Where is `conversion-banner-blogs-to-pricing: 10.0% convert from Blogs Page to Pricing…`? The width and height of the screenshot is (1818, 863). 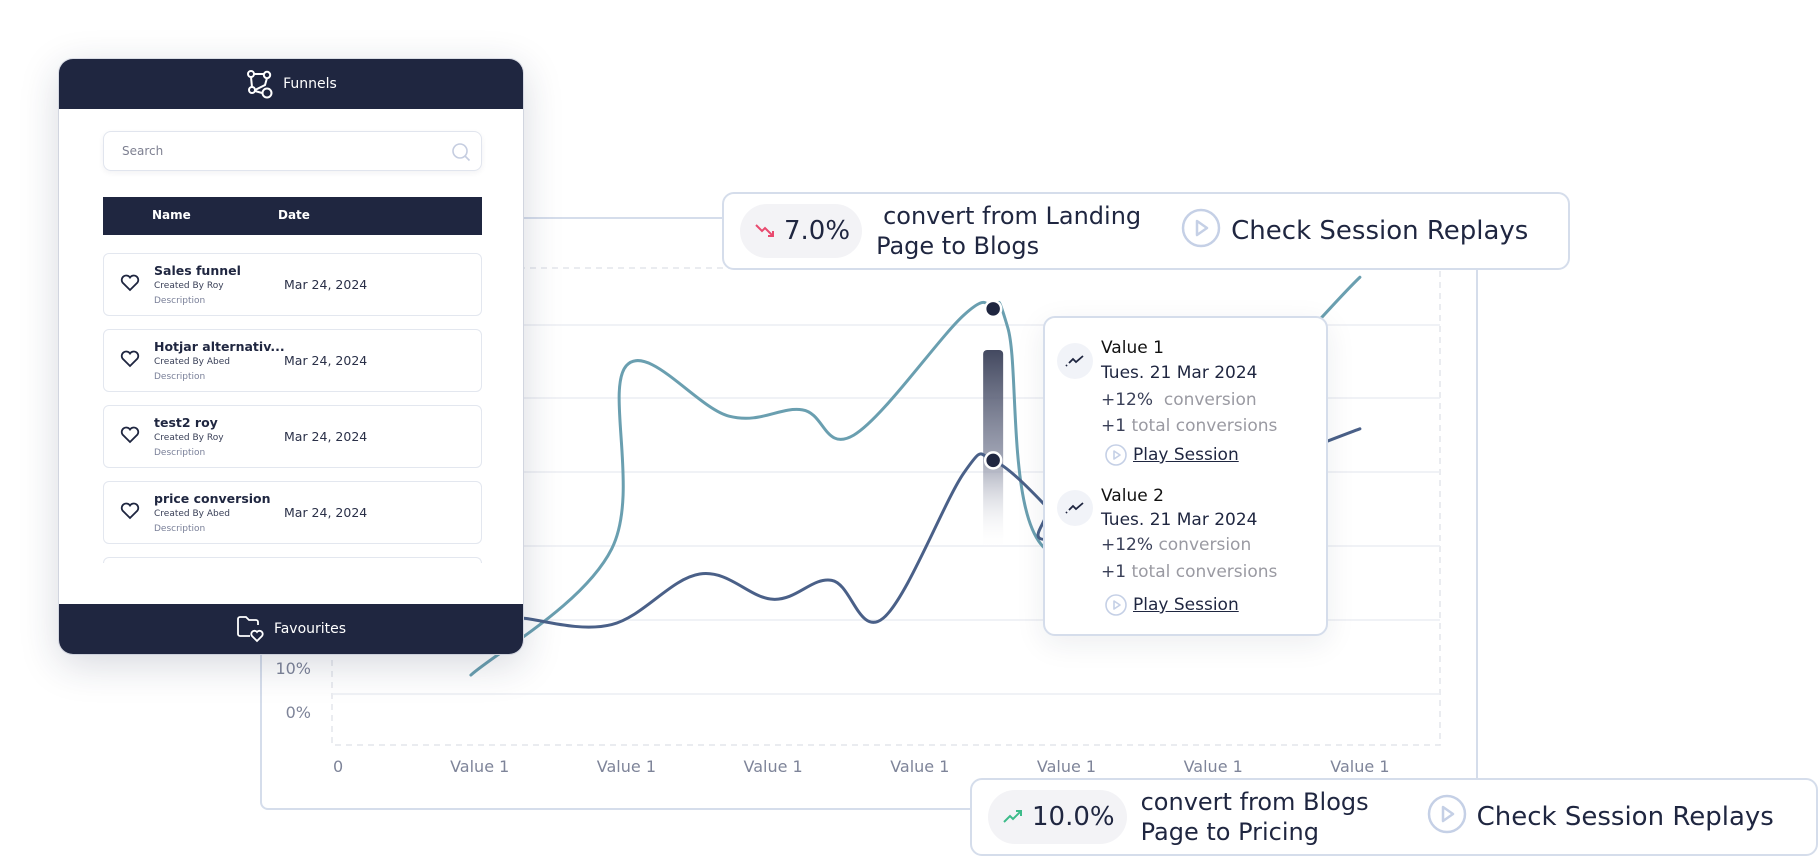
conversion-banner-blogs-to-pricing: 10.0% convert from Blogs Page to Pricing… is located at coordinates (1394, 817).